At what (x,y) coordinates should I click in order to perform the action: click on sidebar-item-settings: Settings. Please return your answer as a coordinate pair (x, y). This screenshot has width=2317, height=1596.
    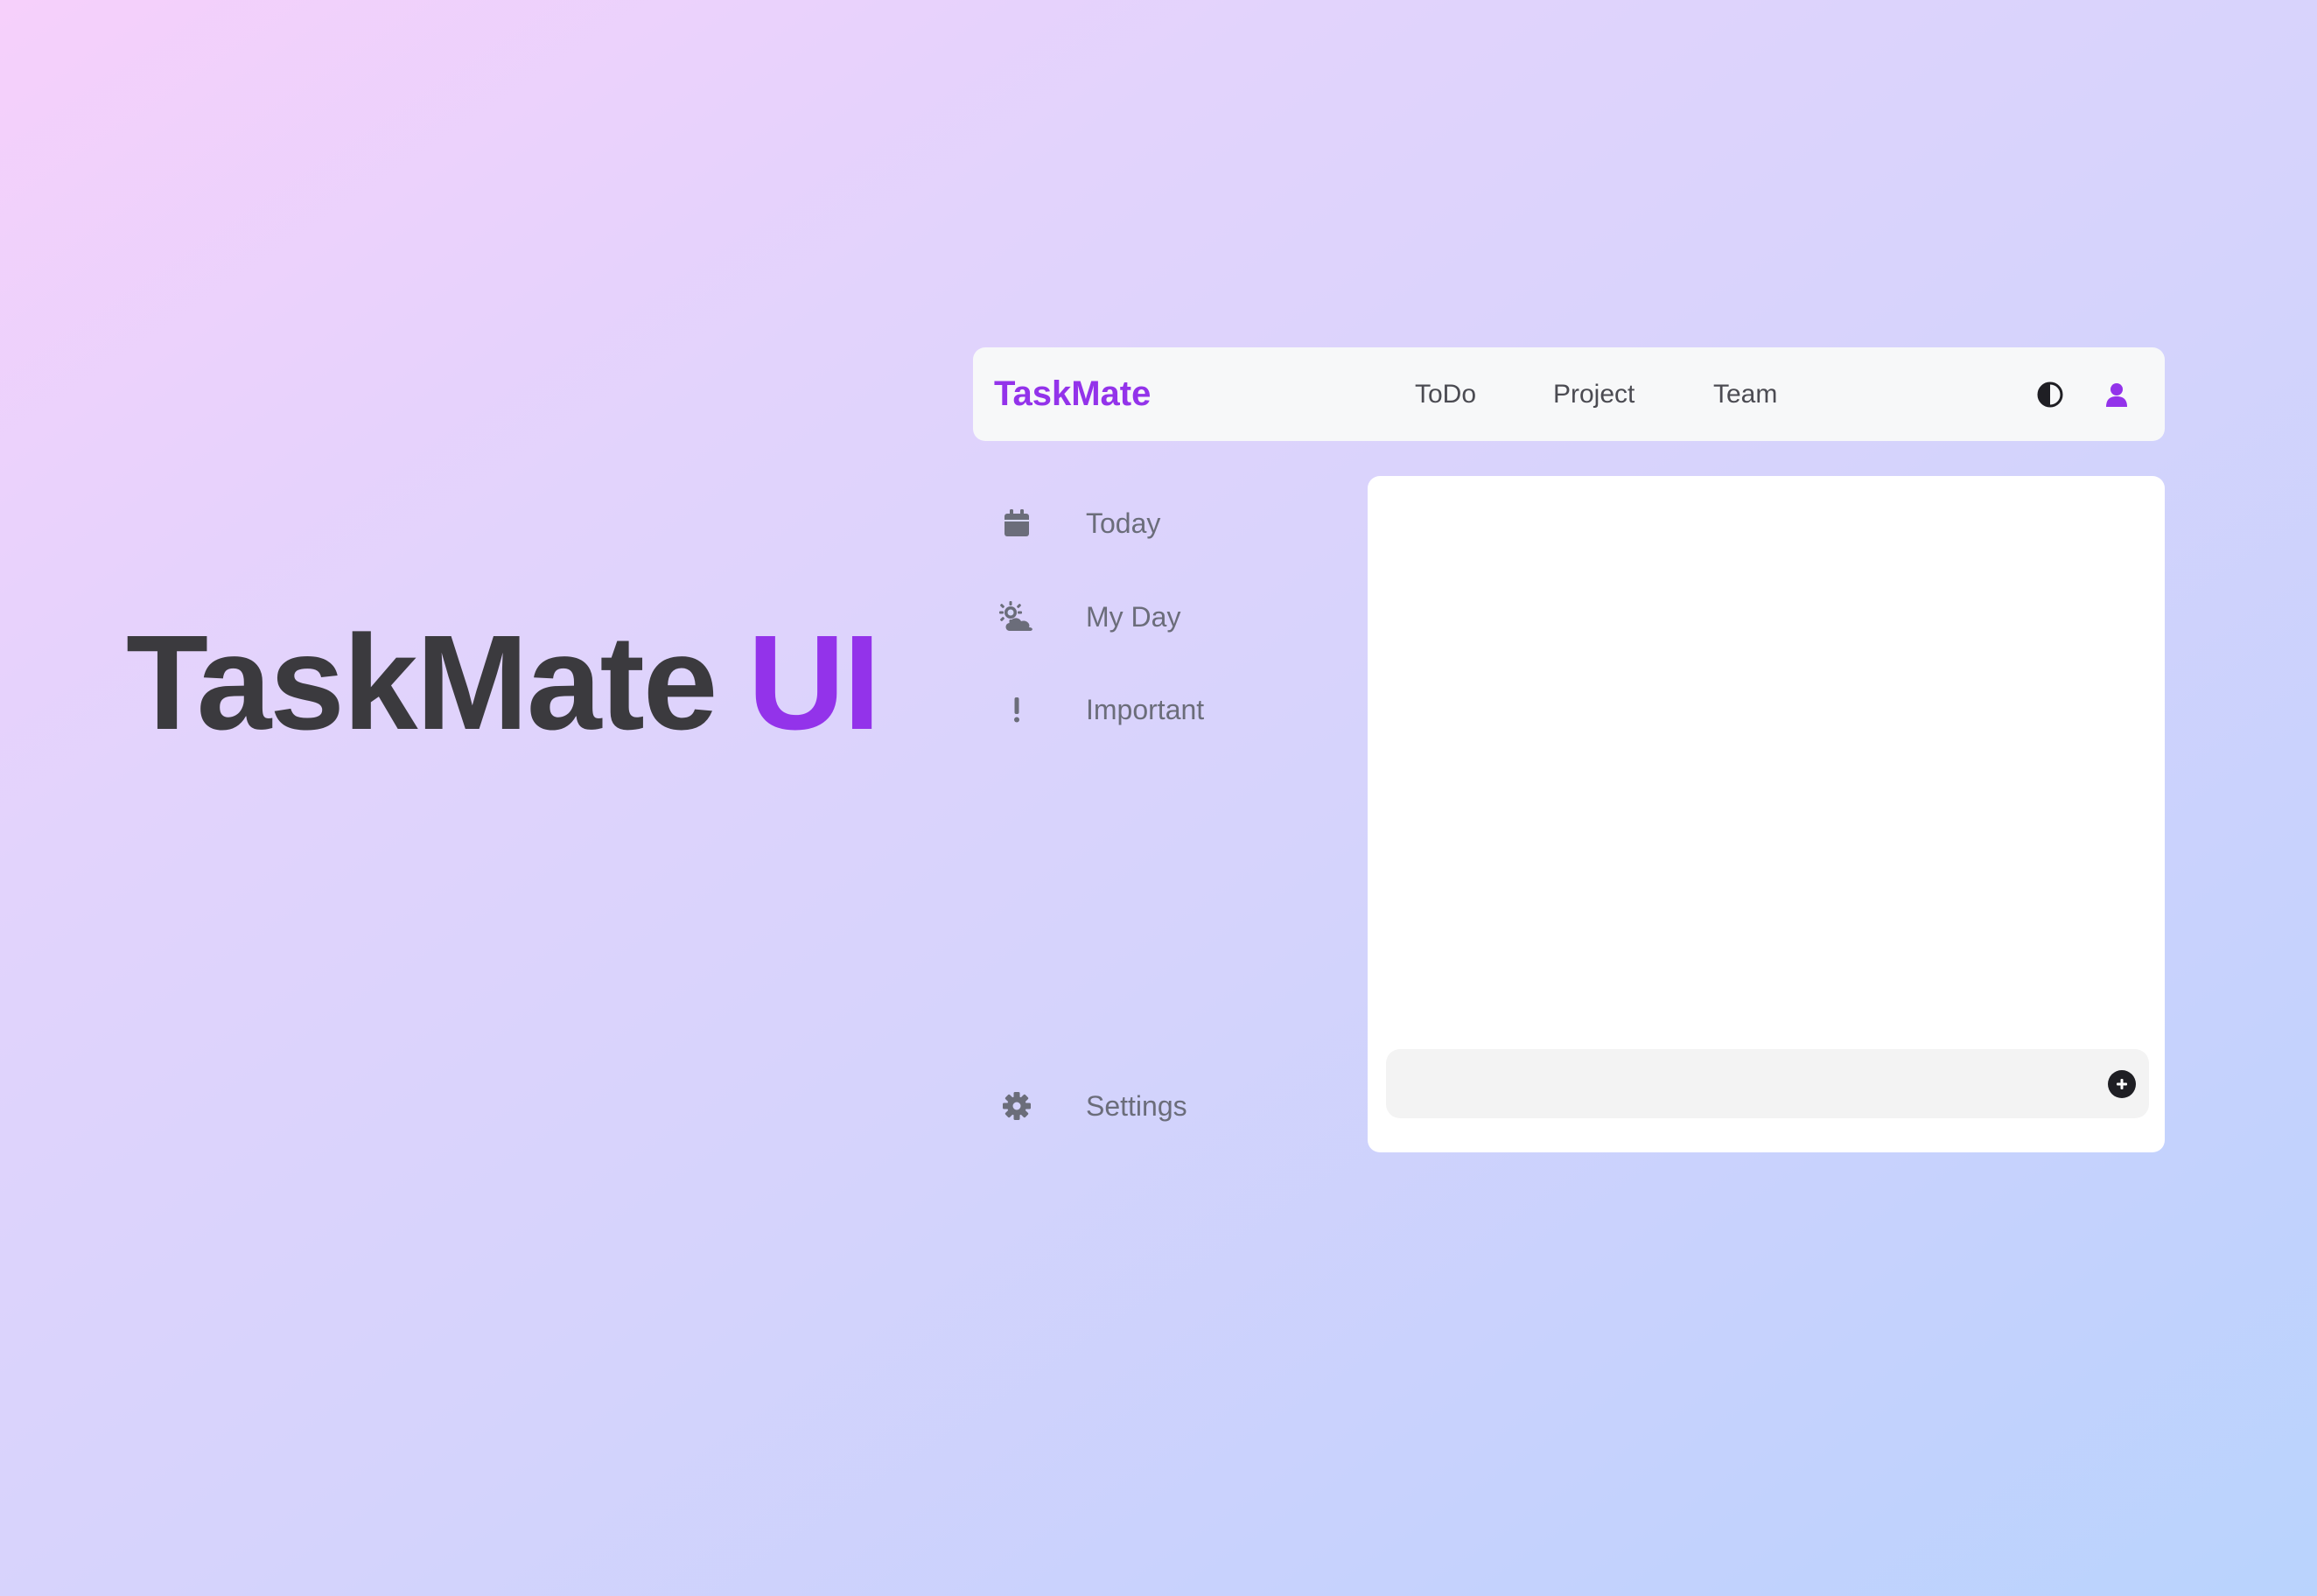
    Looking at the image, I should click on (1148, 1106).